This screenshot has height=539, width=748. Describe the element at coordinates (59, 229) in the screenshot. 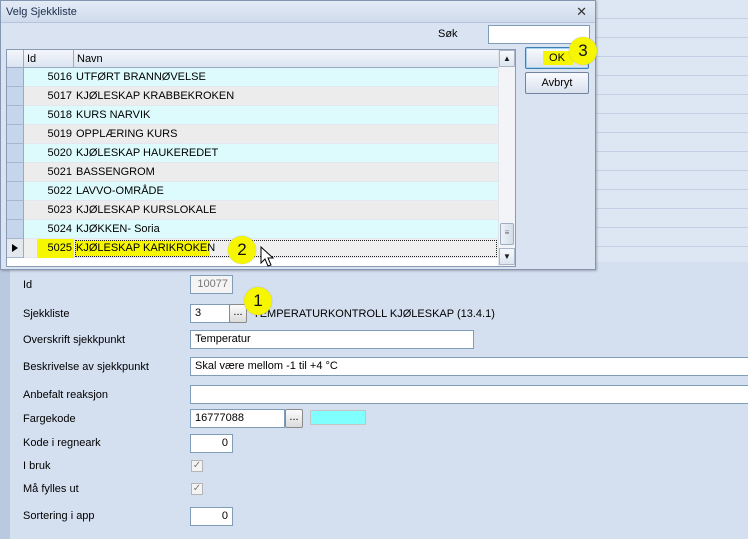

I see `cell-id: 5024` at that location.